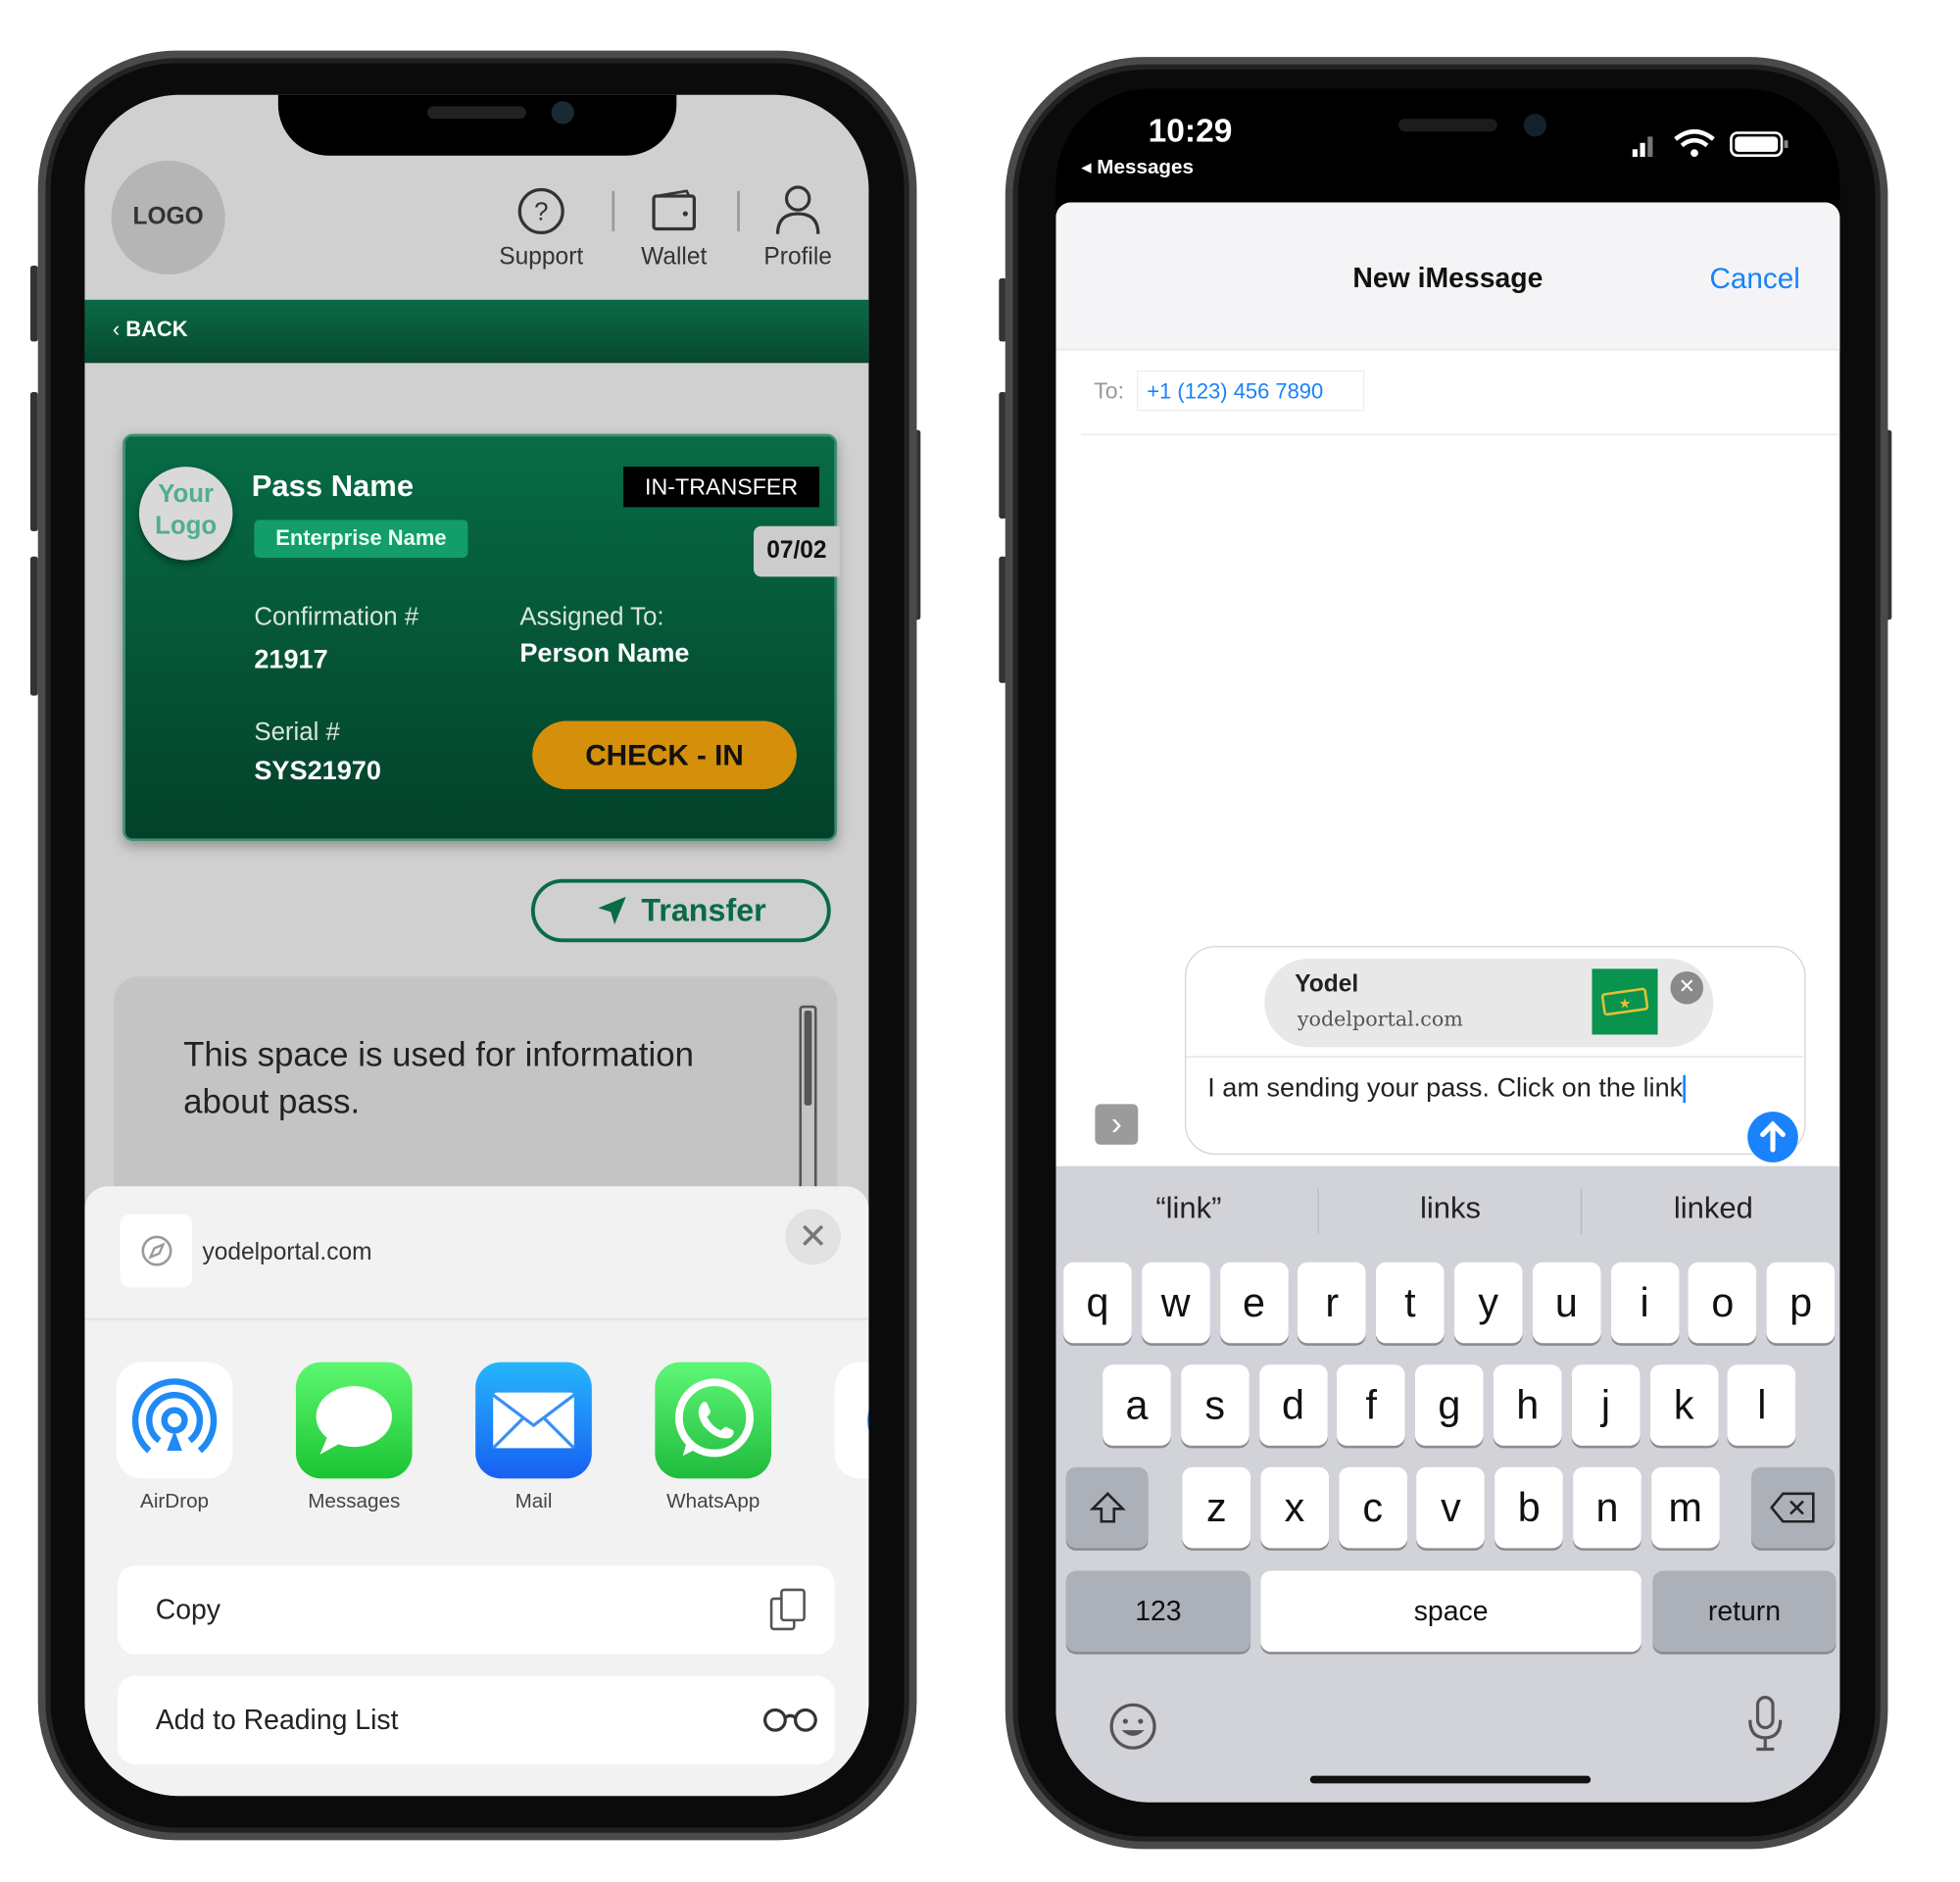 The image size is (1960, 1882). I want to click on key-n: n, so click(1607, 1508).